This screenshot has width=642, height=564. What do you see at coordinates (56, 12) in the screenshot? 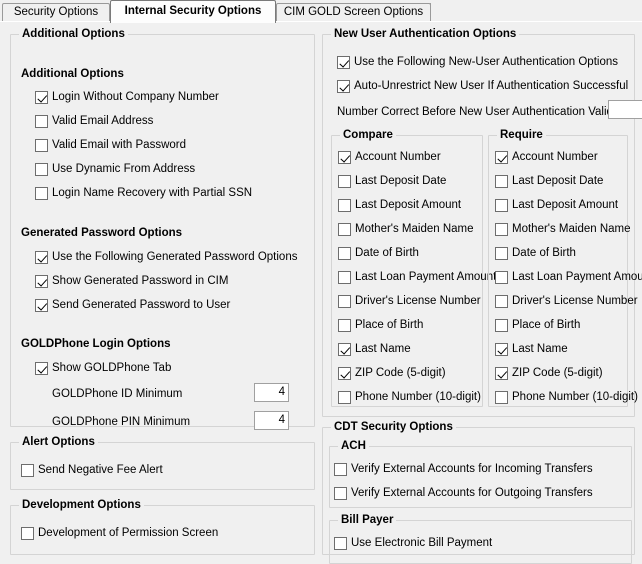
I see `tab-security-options: Security Options` at bounding box center [56, 12].